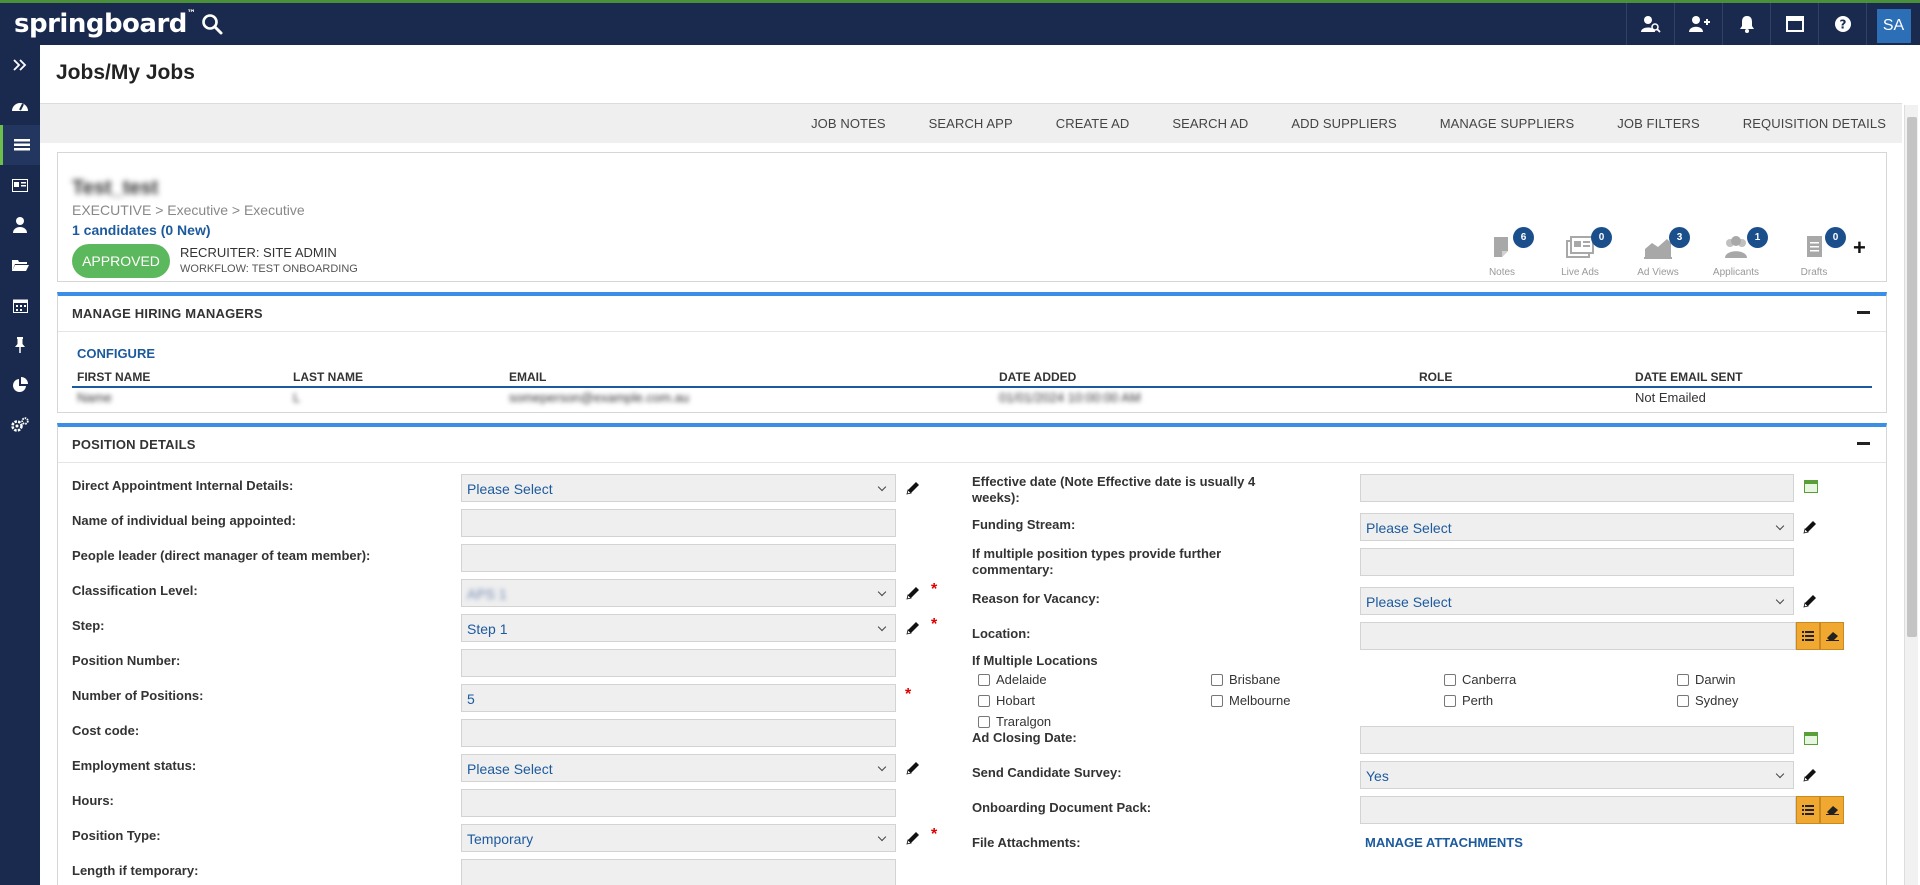 This screenshot has height=885, width=1920. Describe the element at coordinates (1706, 679) in the screenshot. I see `location-checkbox-darwin: Darwin` at that location.